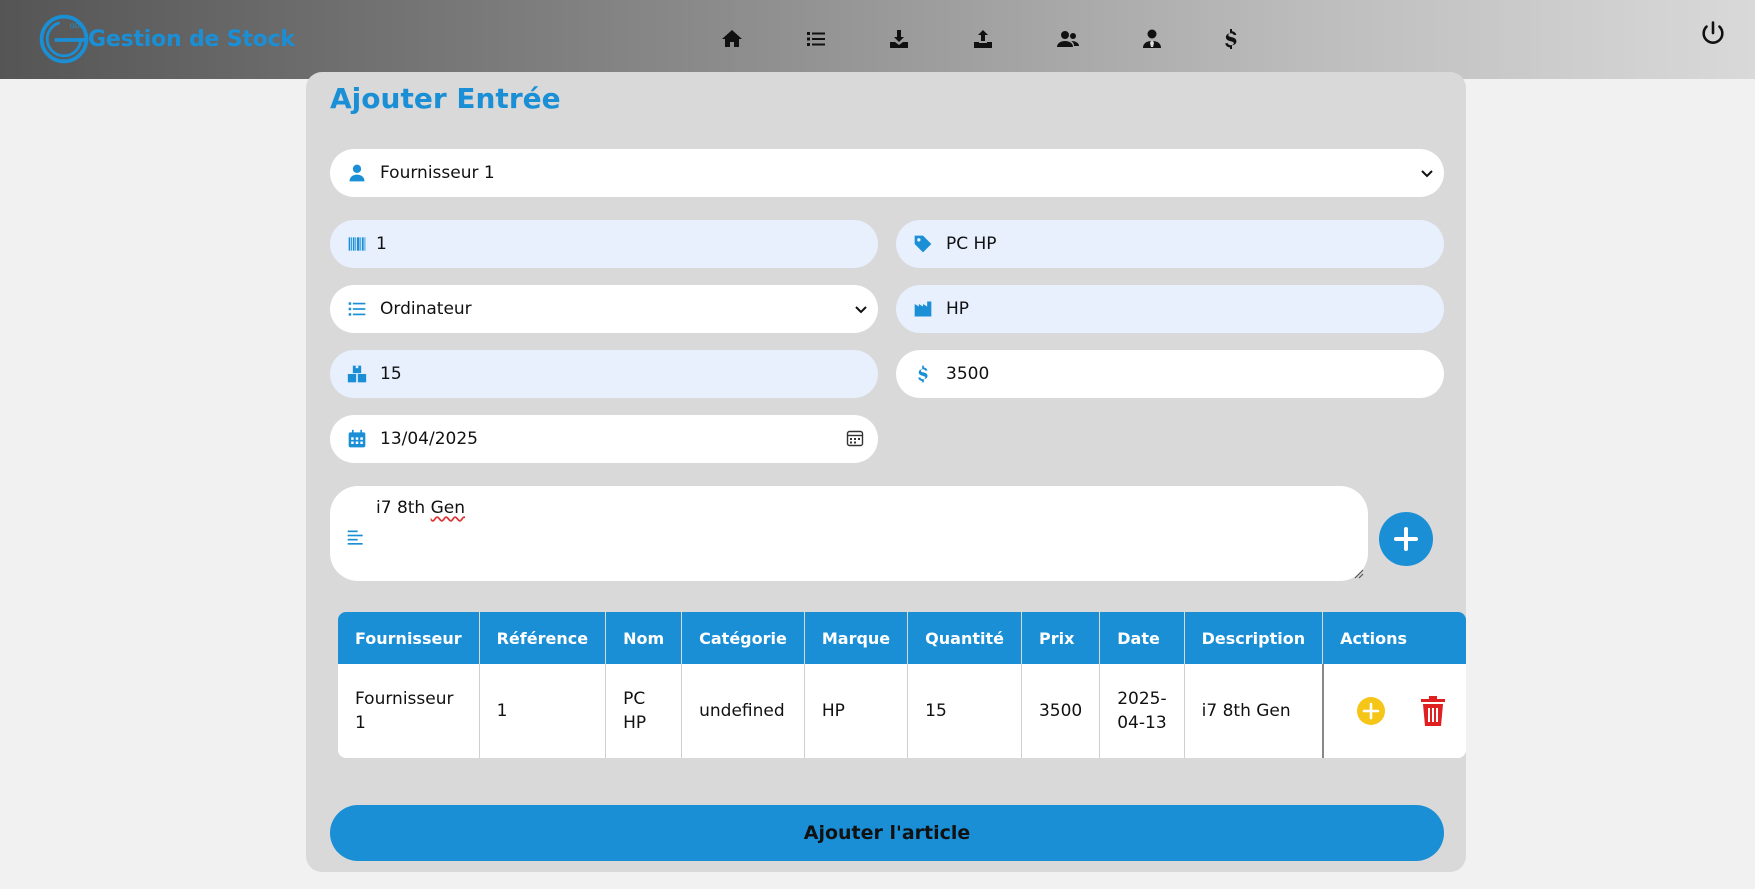 This screenshot has width=1755, height=889. Describe the element at coordinates (743, 711) in the screenshot. I see `cell-categorie: undefined` at that location.